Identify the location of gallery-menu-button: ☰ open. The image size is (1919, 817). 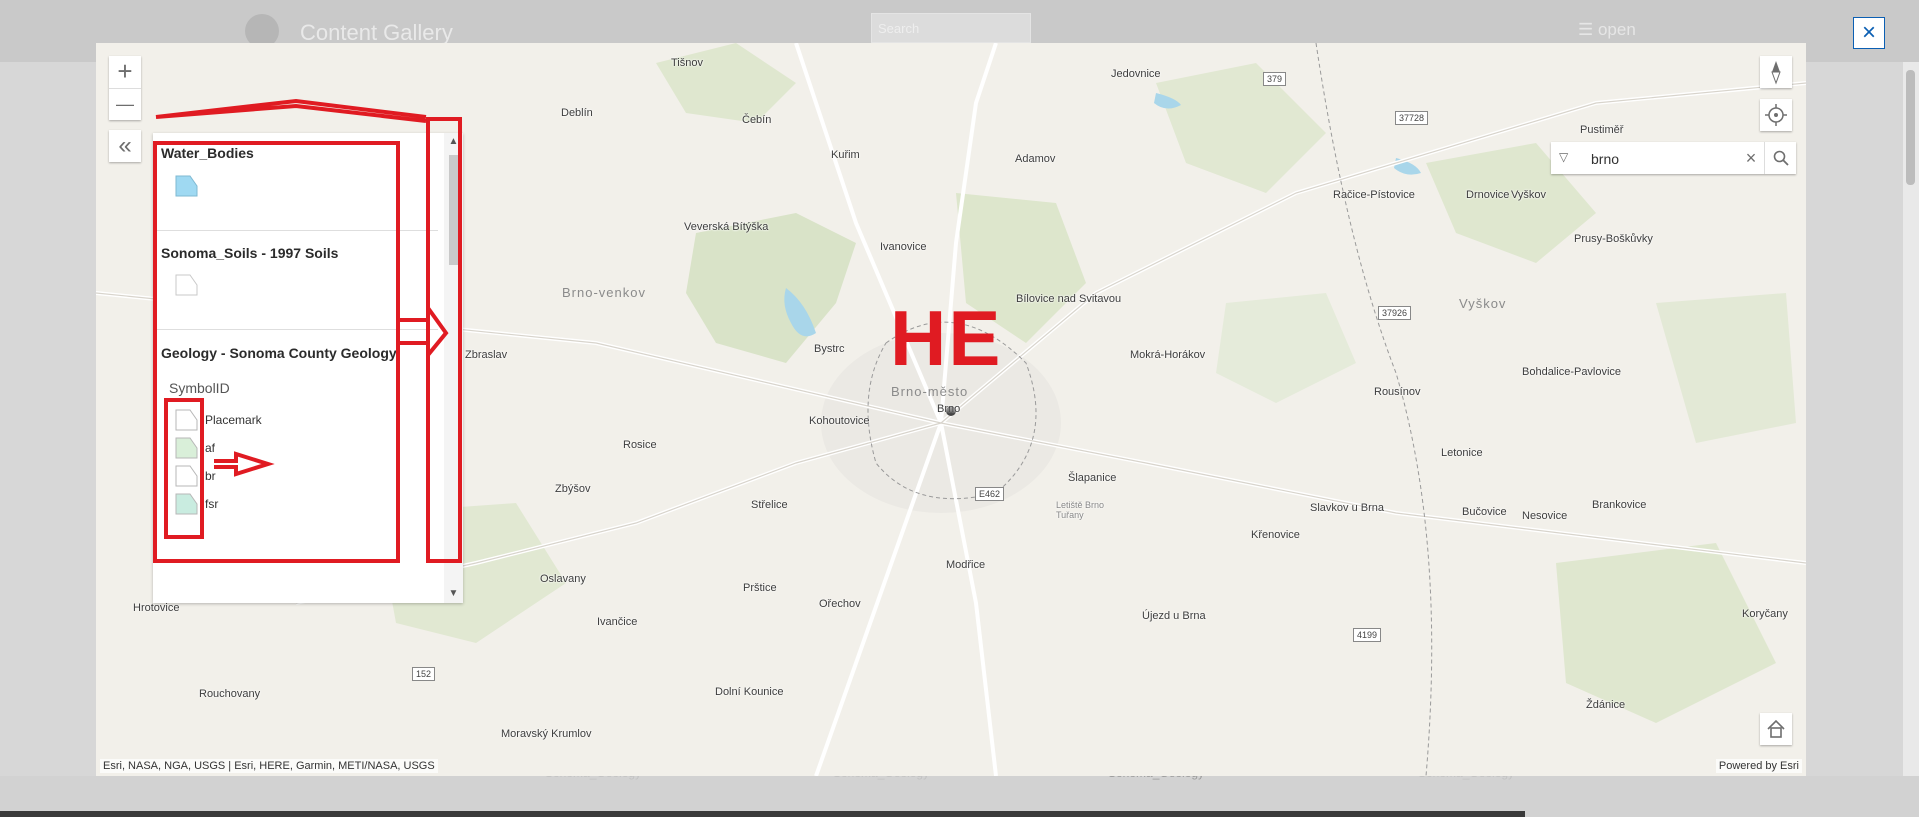
(1607, 30).